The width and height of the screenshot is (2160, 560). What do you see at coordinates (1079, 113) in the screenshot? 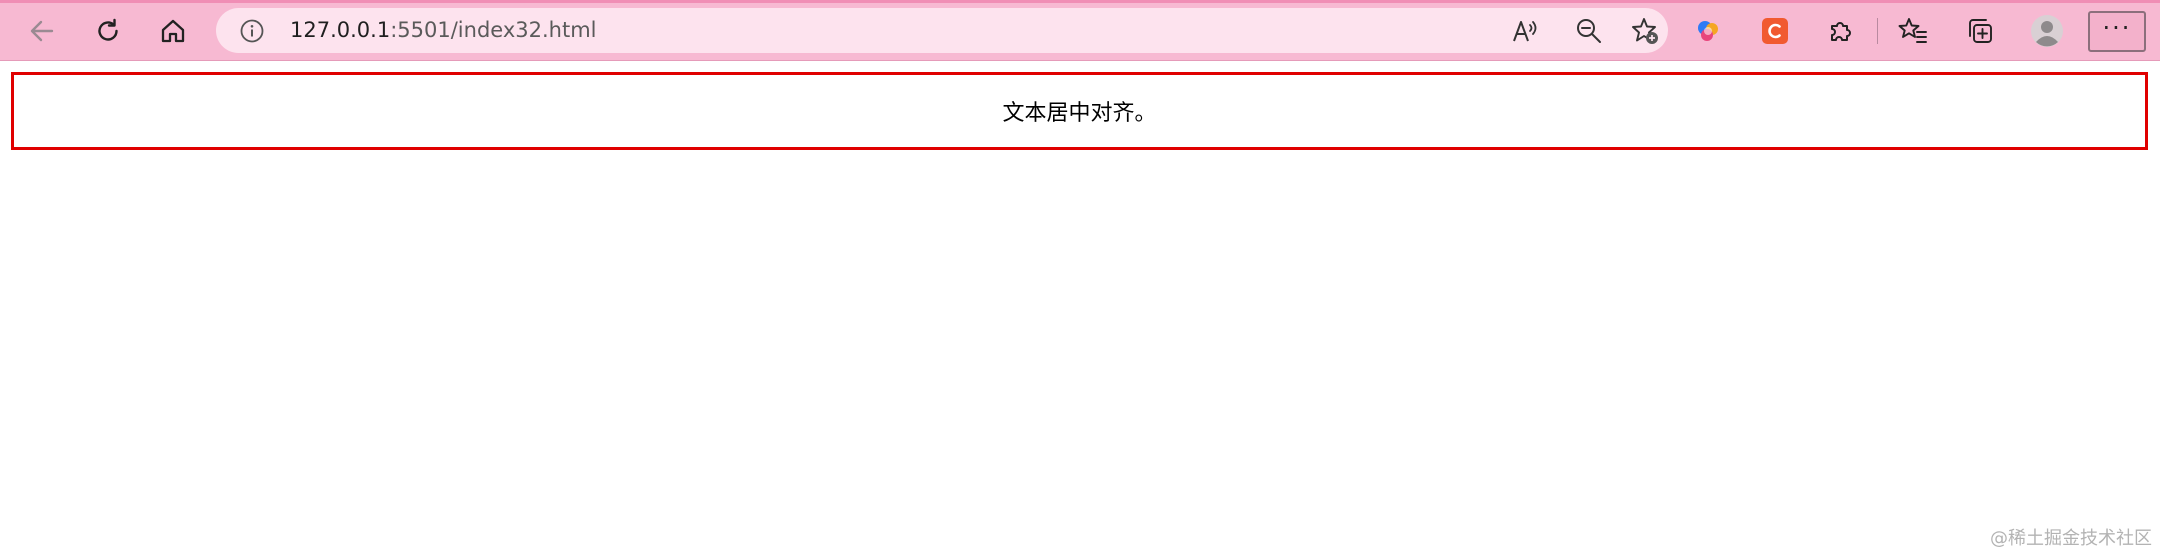
I see `centered-text: 文本居中对齐。` at bounding box center [1079, 113].